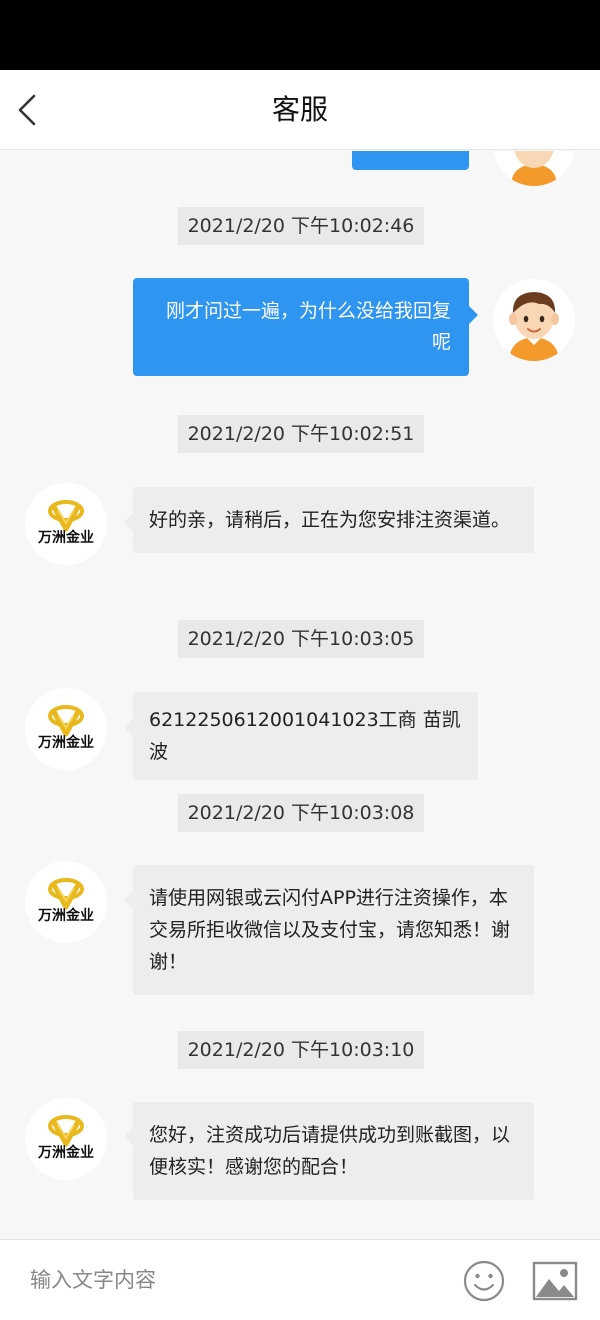 The image size is (600, 1320). What do you see at coordinates (301, 1050) in the screenshot?
I see `message-timestamp: 2021/2/20 下午10:03:10` at bounding box center [301, 1050].